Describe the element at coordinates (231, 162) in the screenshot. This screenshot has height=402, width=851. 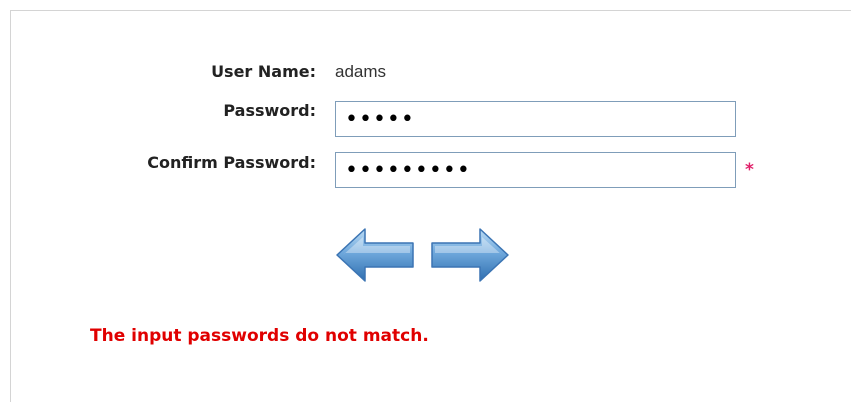
I see `confirm-password-label: Confirm Password:` at that location.